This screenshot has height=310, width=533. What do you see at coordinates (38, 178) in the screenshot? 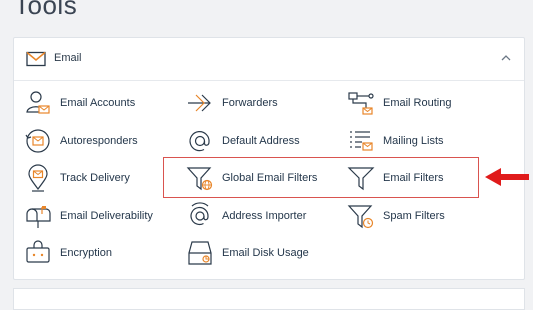
I see `map-pin-email-icon` at bounding box center [38, 178].